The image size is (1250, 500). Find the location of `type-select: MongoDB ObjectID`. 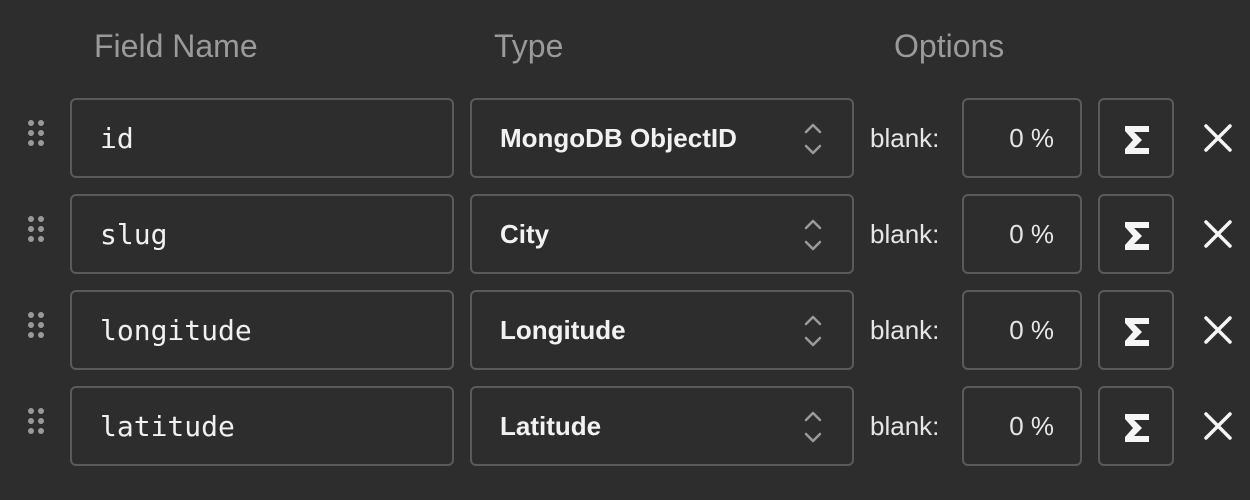

type-select: MongoDB ObjectID is located at coordinates (662, 138).